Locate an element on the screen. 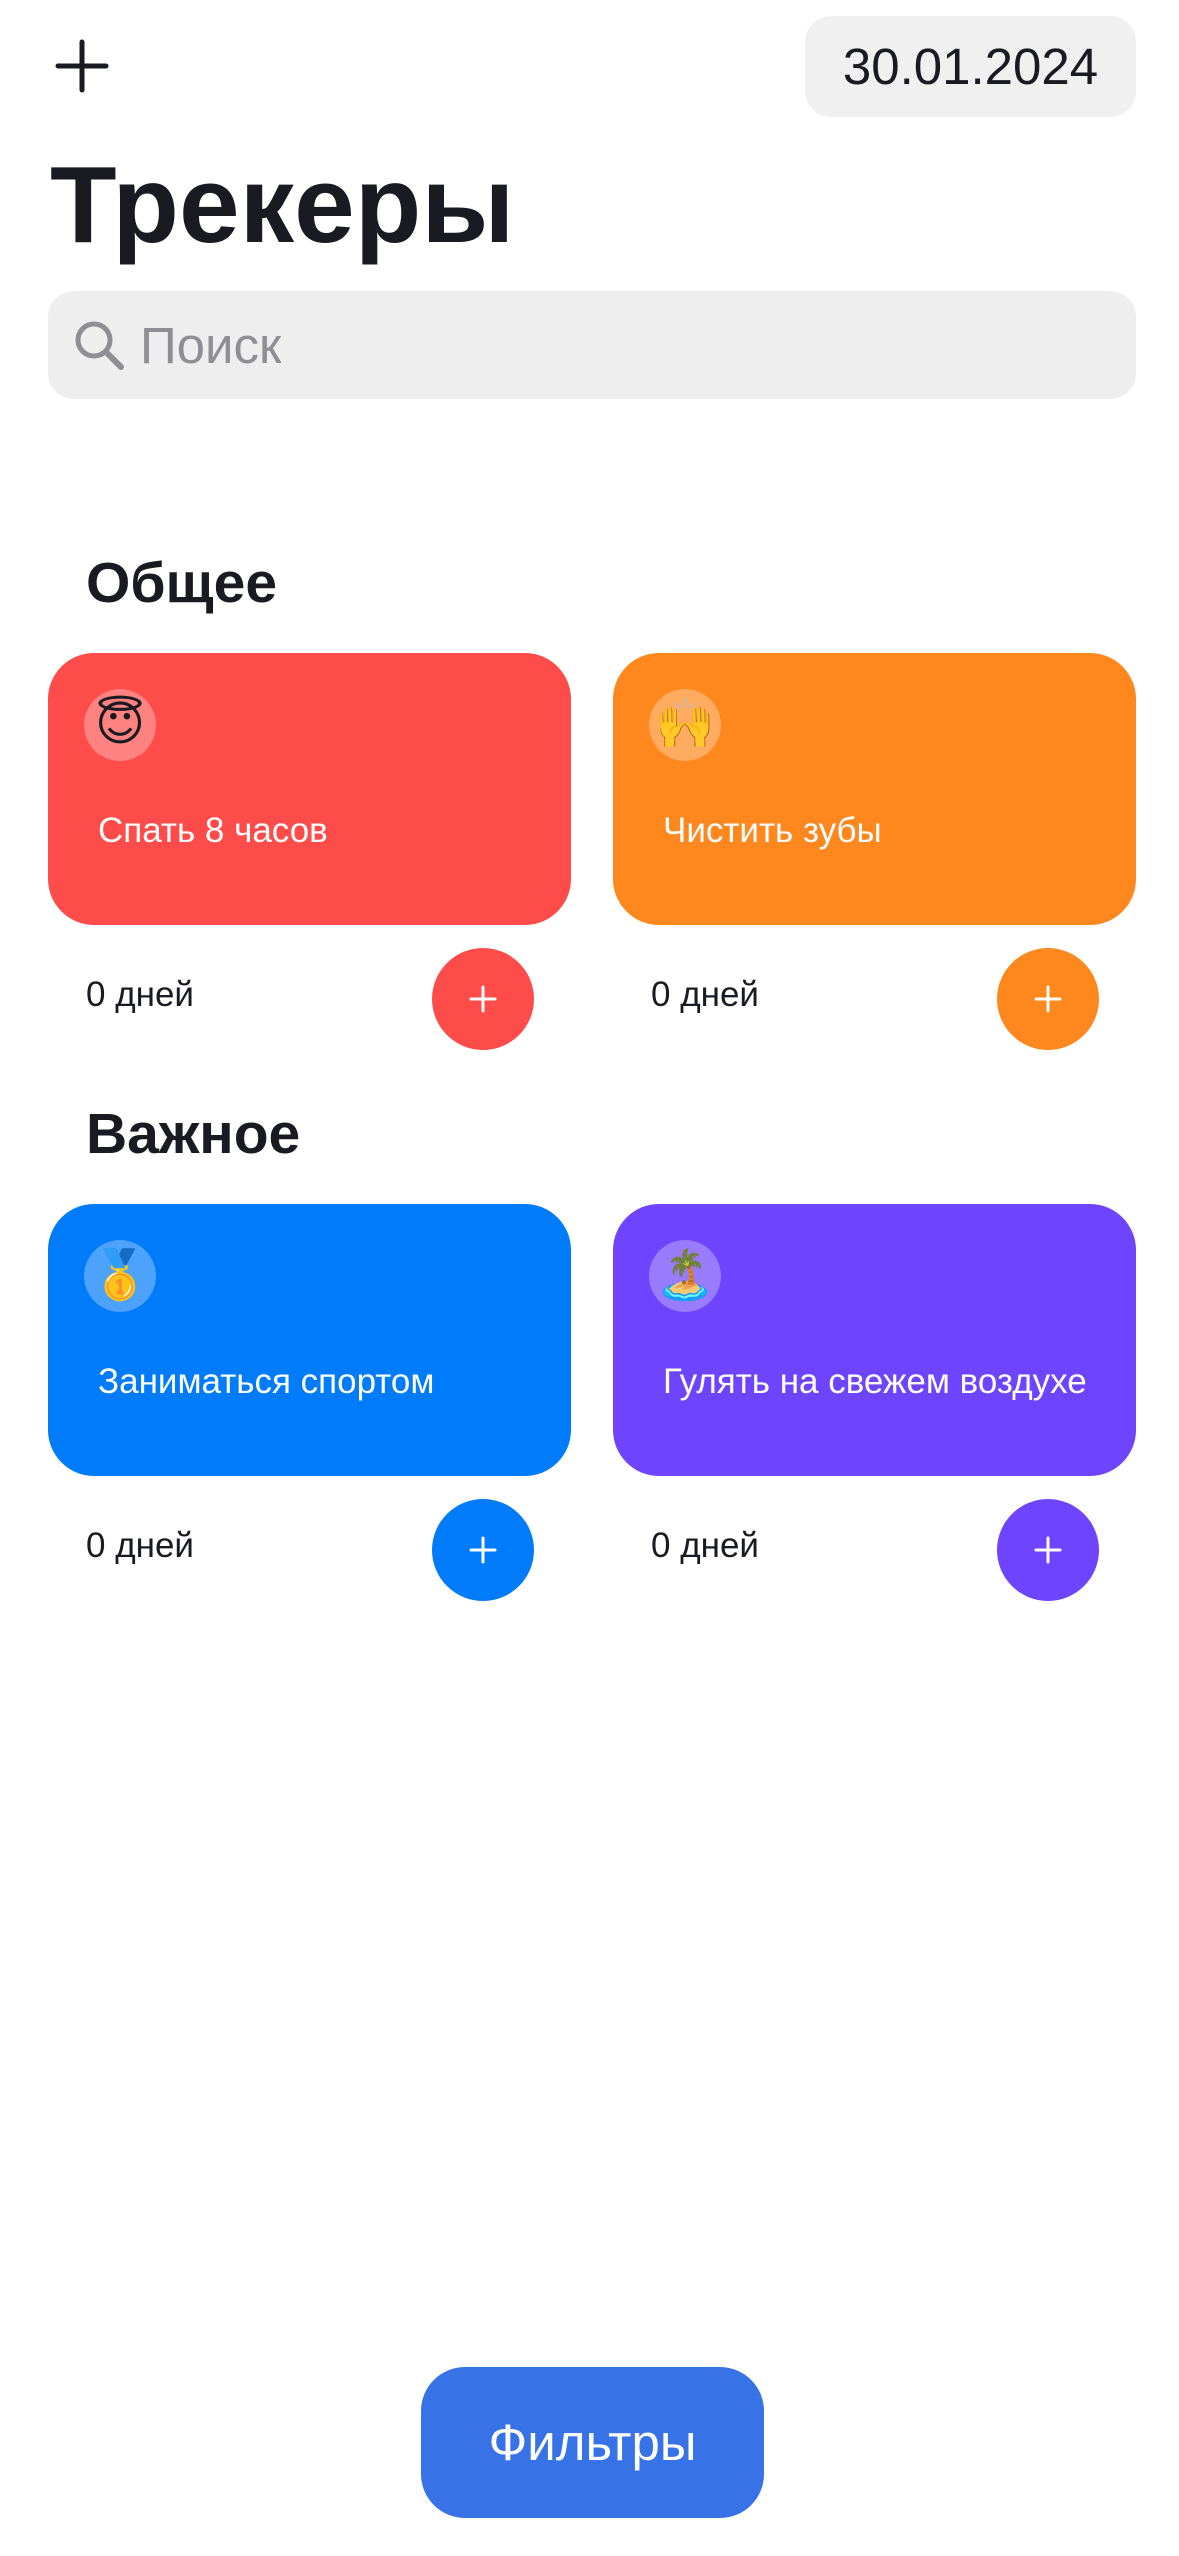  tracker-emoji: 🥇 is located at coordinates (120, 1276).